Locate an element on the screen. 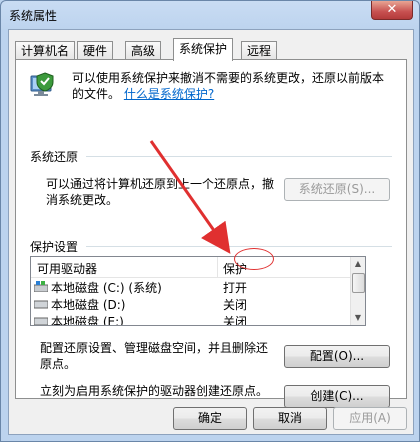  scroll-up-arrow-icon: ▲ is located at coordinates (358, 264).